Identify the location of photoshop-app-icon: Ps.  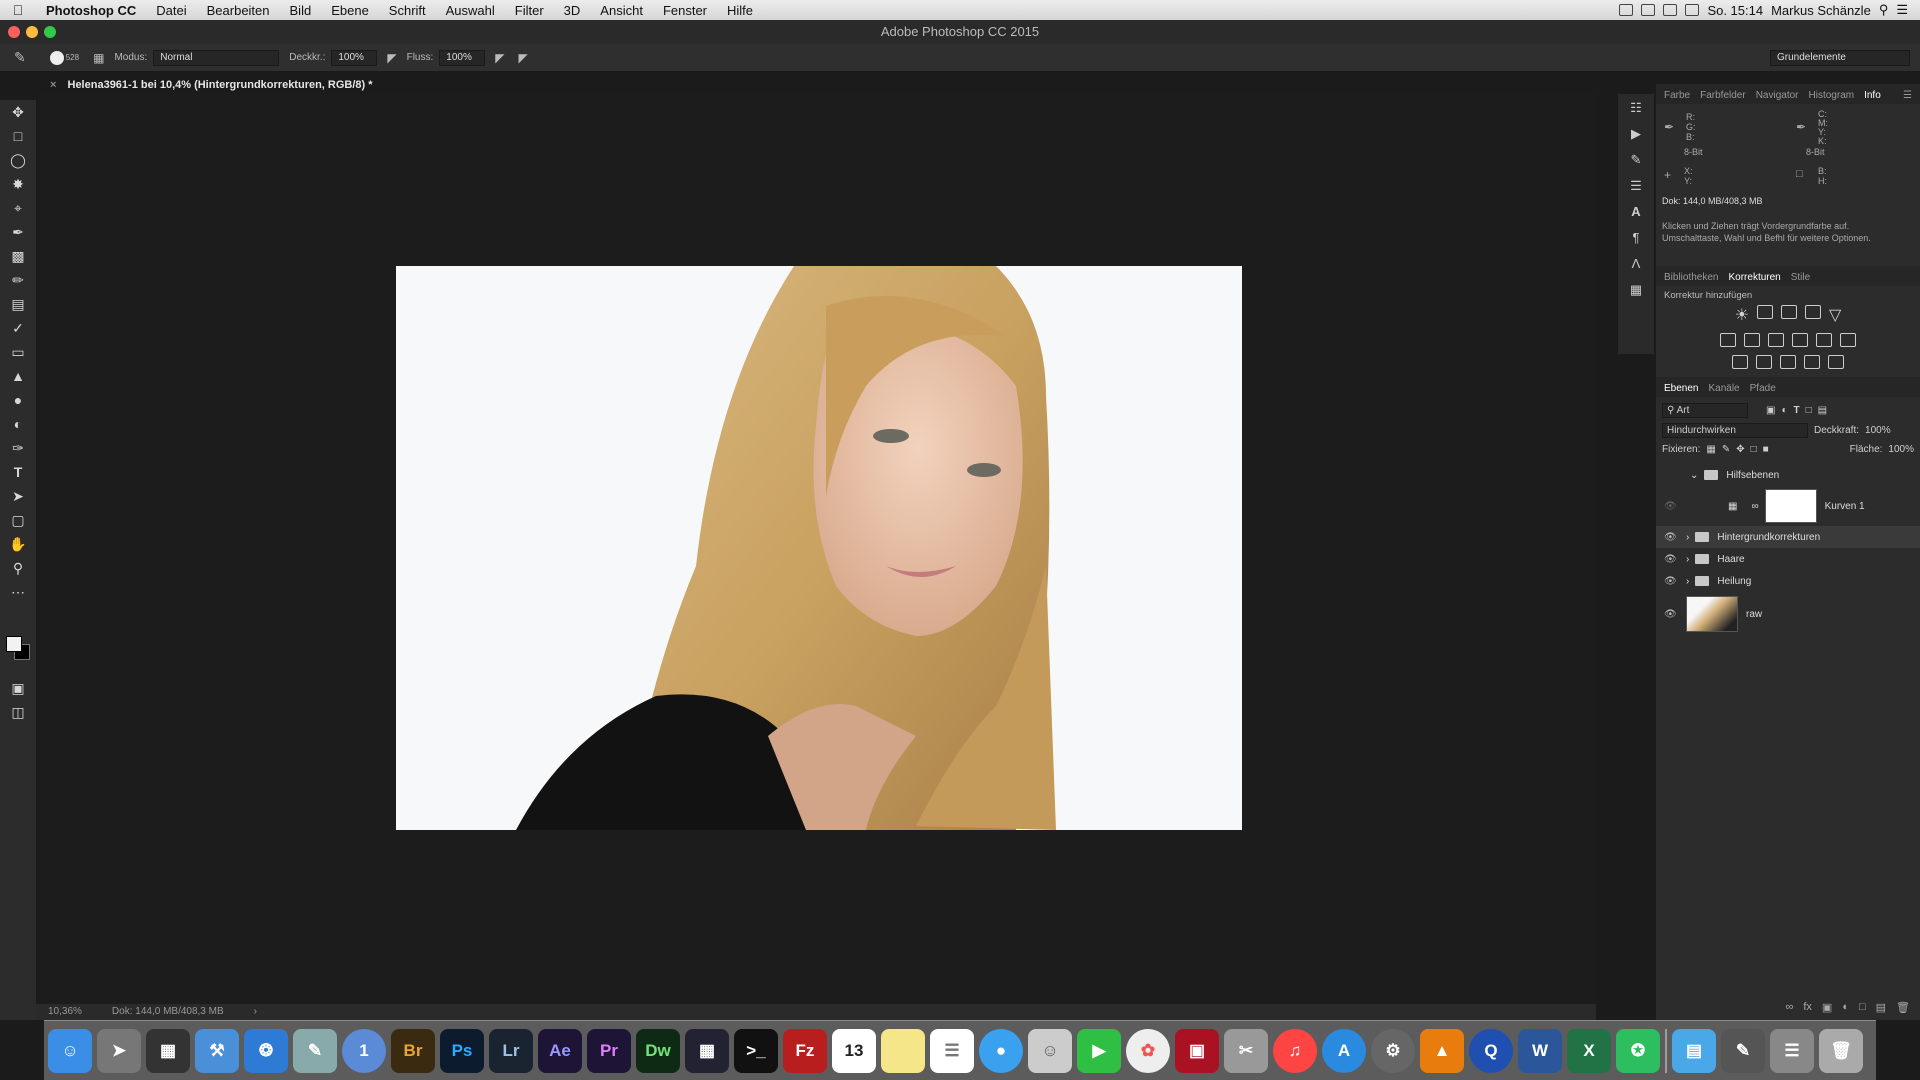
(462, 1050).